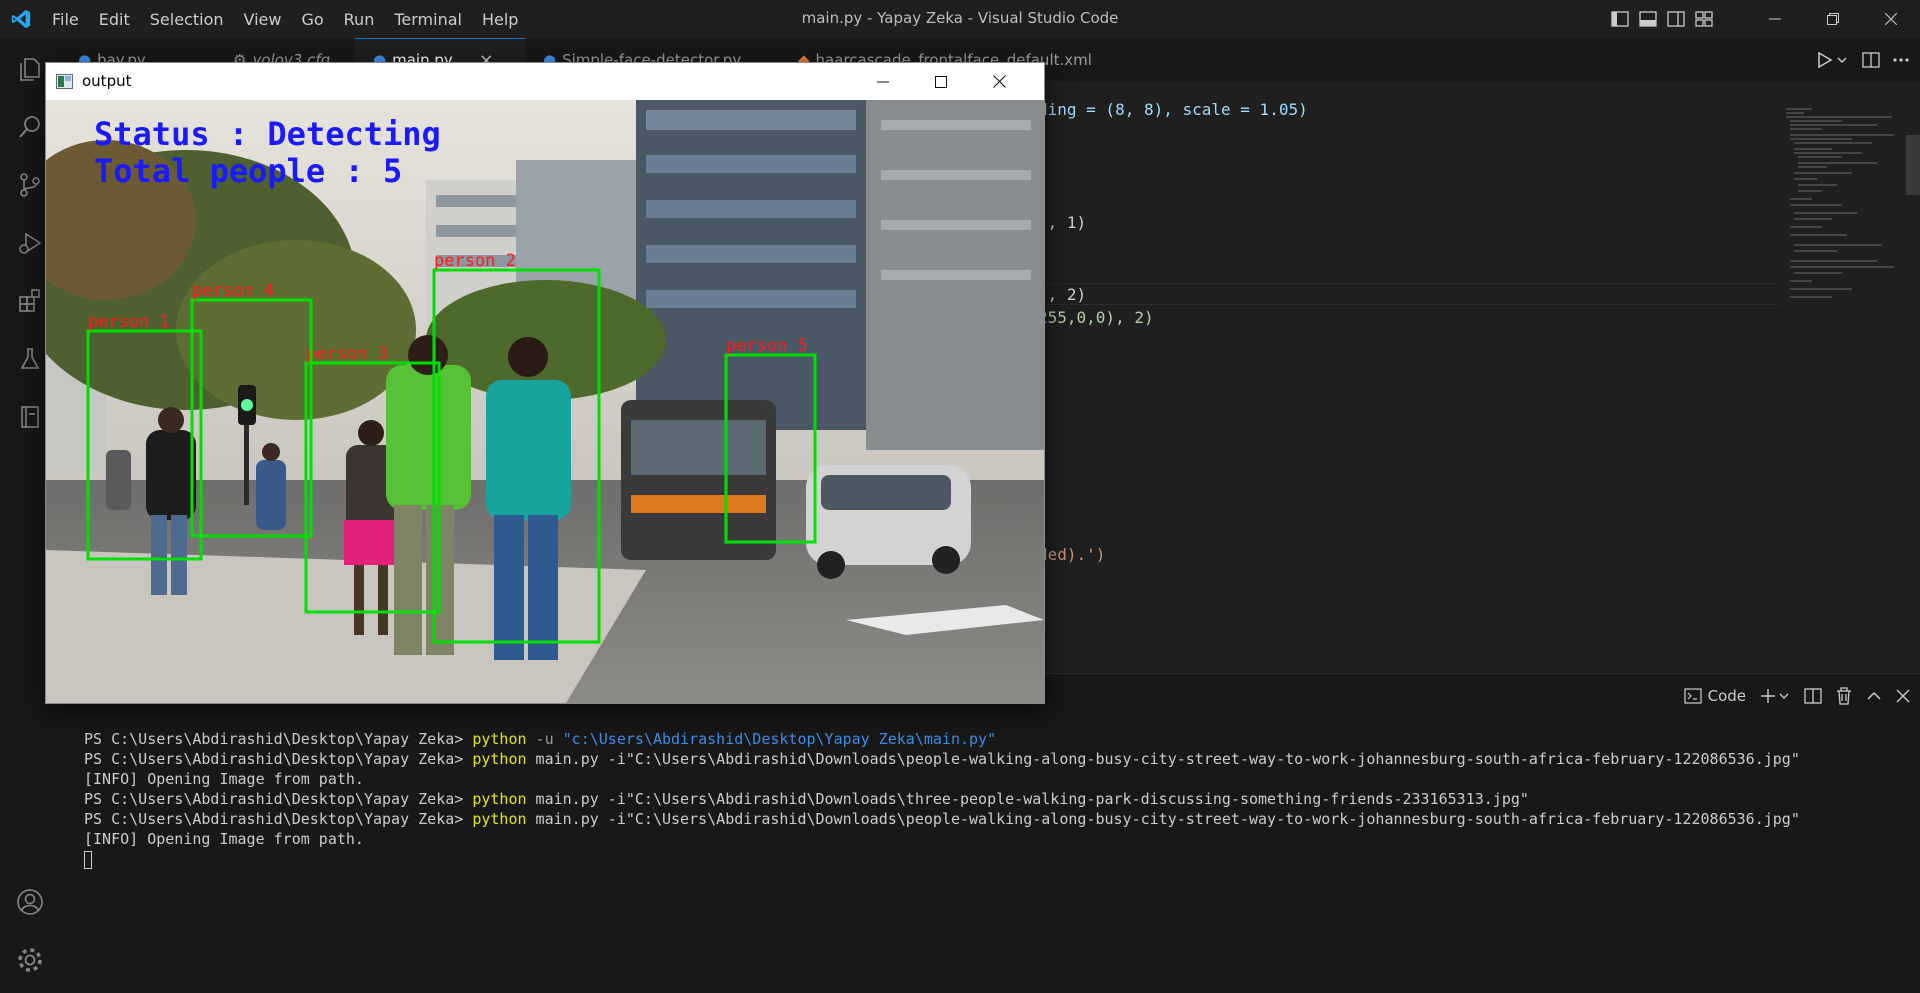  What do you see at coordinates (1704, 19) in the screenshot?
I see `customize-layout-icon` at bounding box center [1704, 19].